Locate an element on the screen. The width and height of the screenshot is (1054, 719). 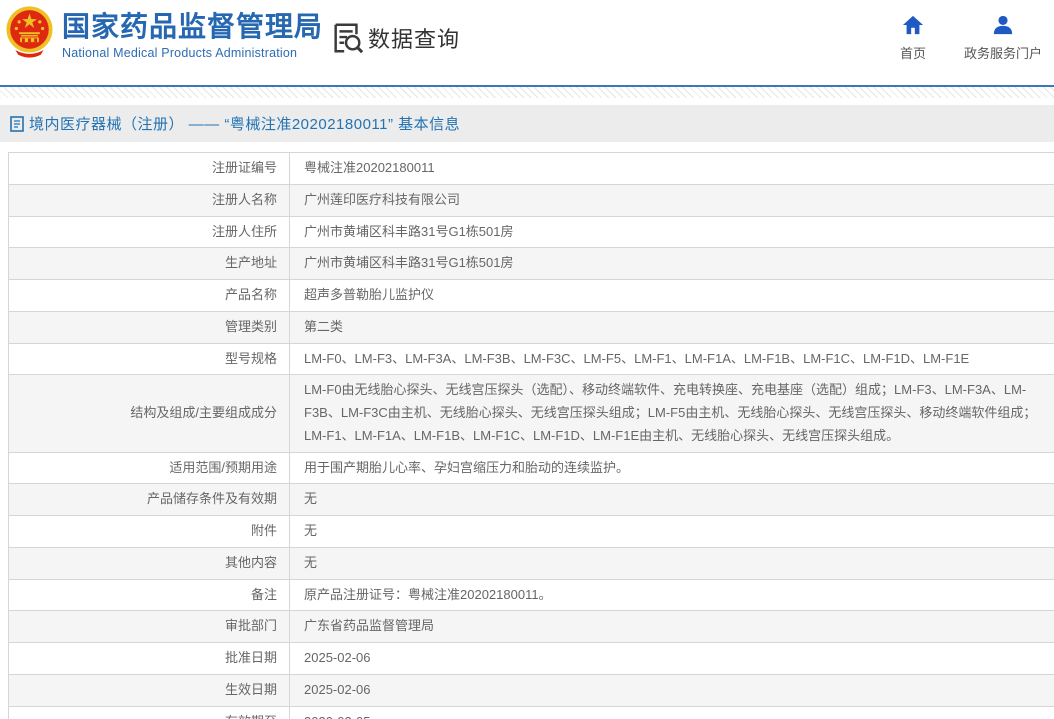
row-label: 结构及组成/主要组成成分 is located at coordinates (149, 413).